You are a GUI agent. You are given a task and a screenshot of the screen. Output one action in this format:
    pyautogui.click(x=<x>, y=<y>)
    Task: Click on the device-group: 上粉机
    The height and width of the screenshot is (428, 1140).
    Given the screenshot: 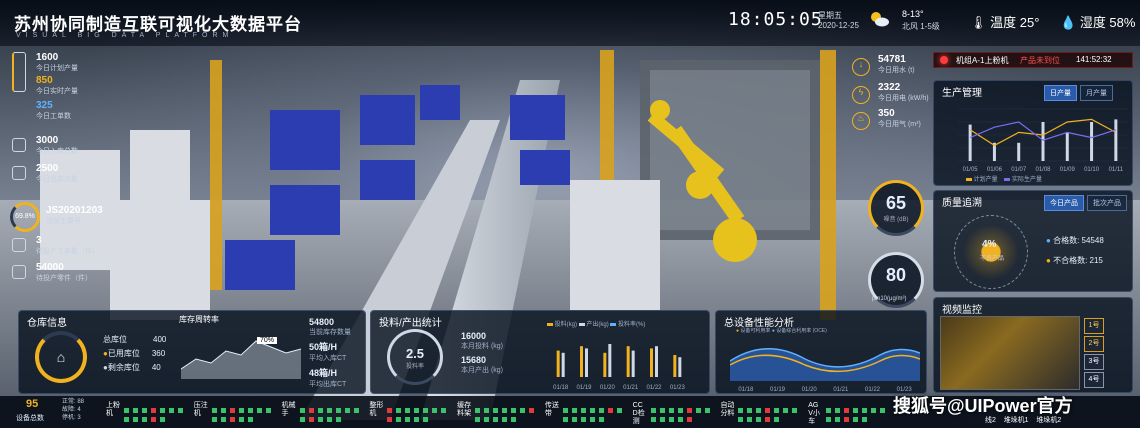 What is the action you would take?
    pyautogui.click(x=150, y=413)
    